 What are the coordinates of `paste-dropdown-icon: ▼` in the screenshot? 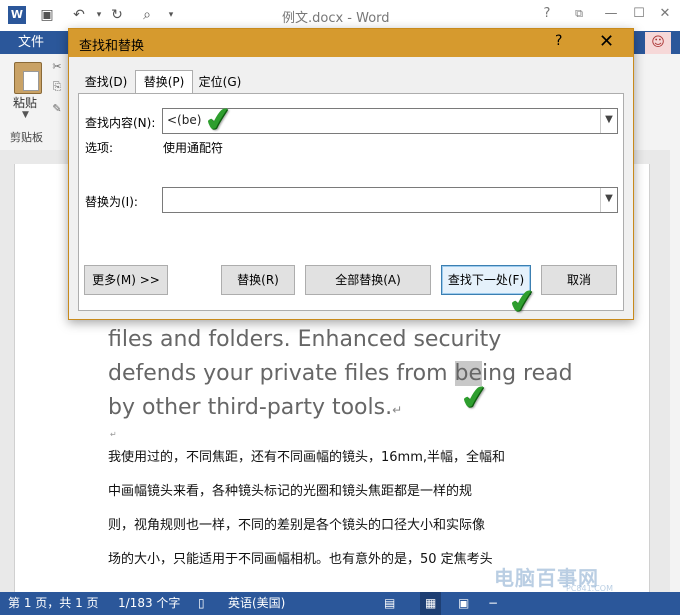 It's located at (25, 115).